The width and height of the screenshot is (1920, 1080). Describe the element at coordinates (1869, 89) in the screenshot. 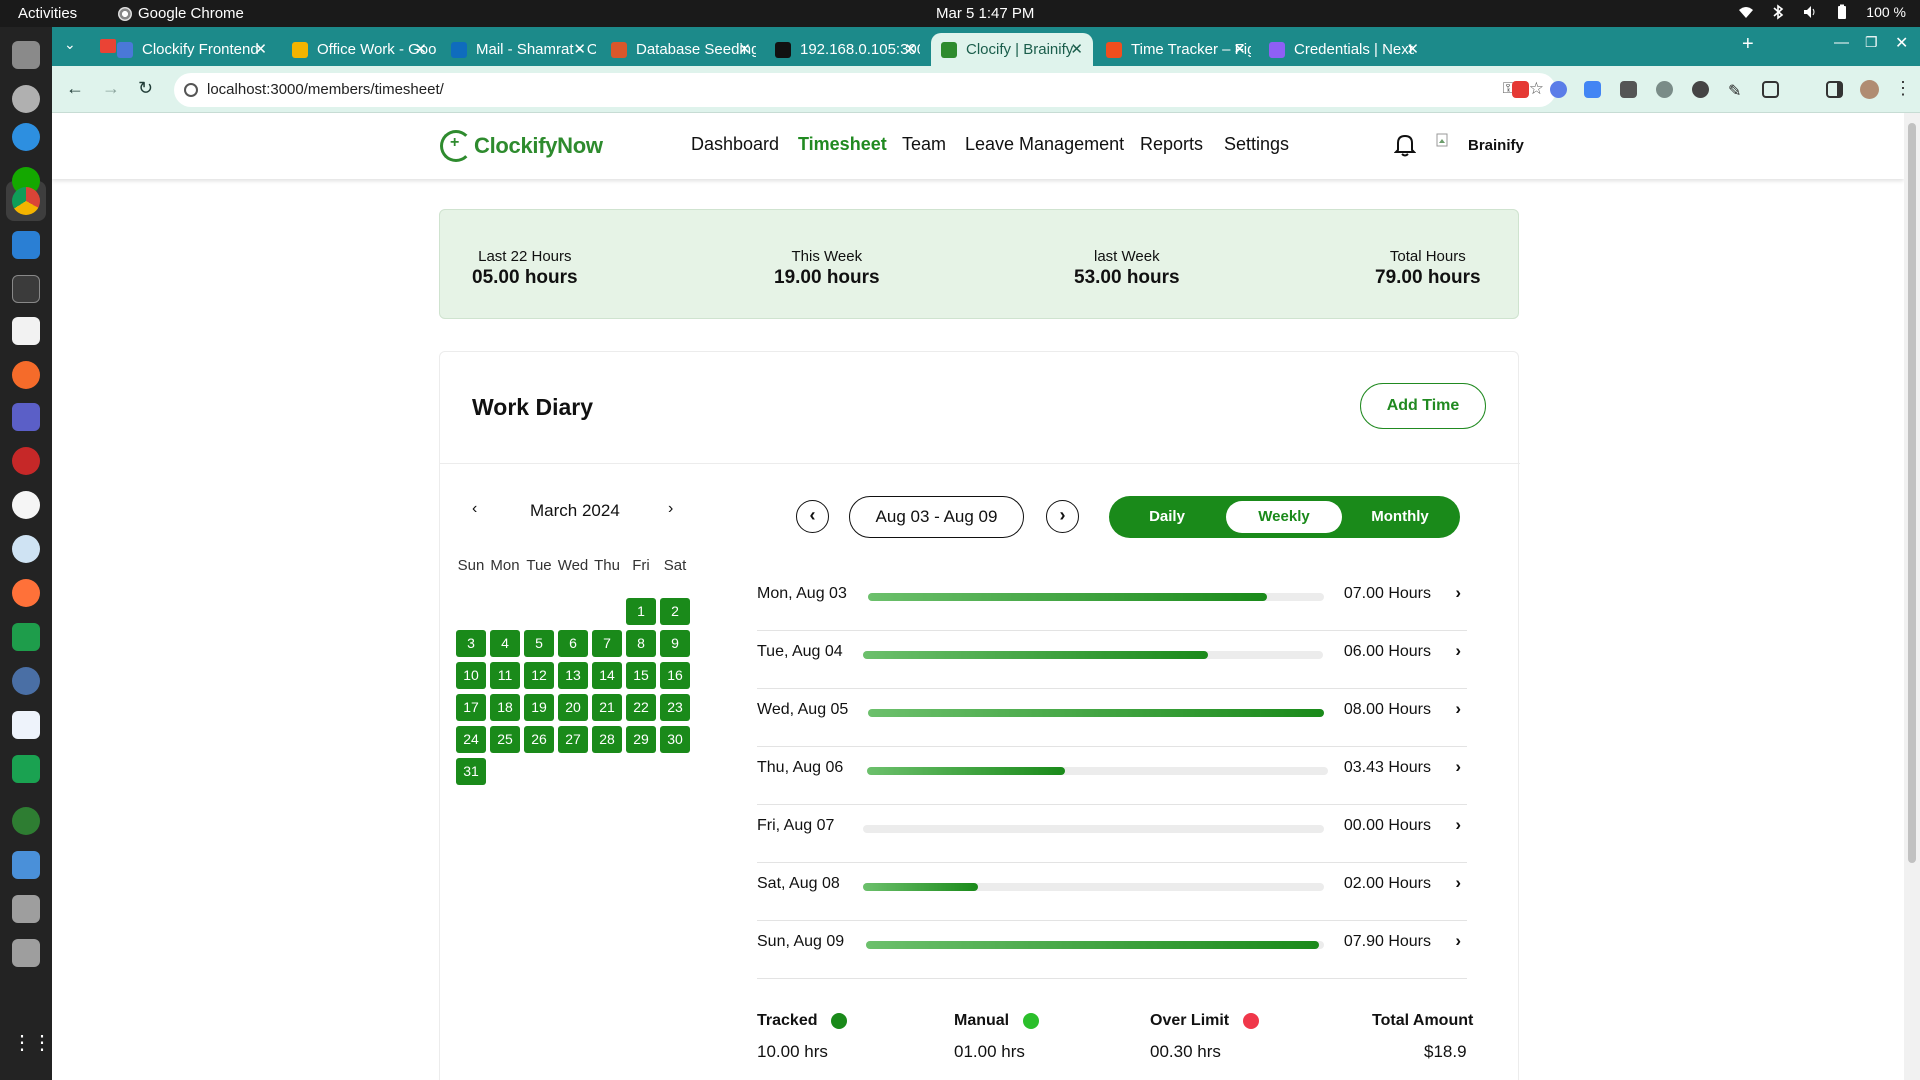

I see `profile-avatar` at that location.